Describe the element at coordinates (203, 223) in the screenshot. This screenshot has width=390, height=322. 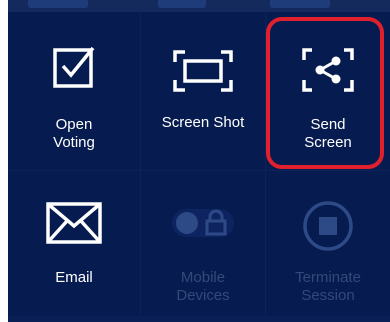
I see `toggle-lock-icon` at that location.